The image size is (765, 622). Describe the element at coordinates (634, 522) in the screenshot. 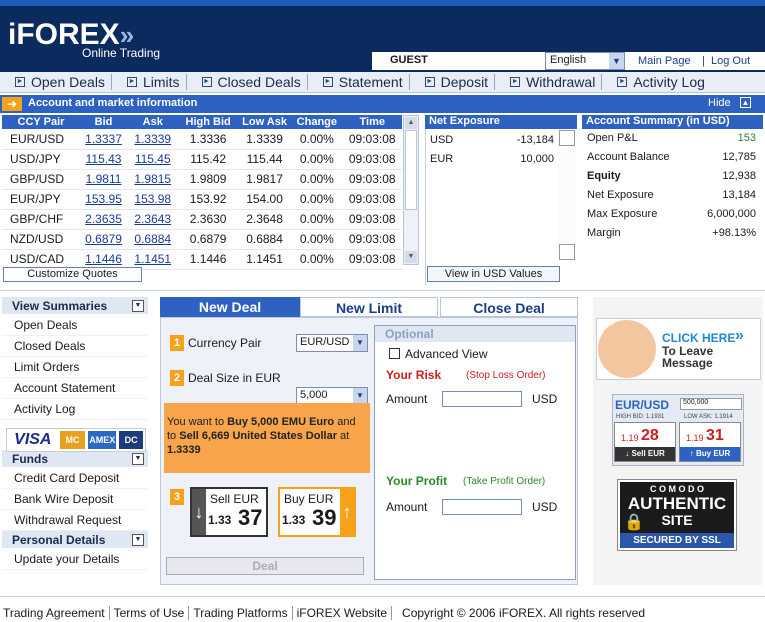

I see `padlock-icon: 🔒` at that location.